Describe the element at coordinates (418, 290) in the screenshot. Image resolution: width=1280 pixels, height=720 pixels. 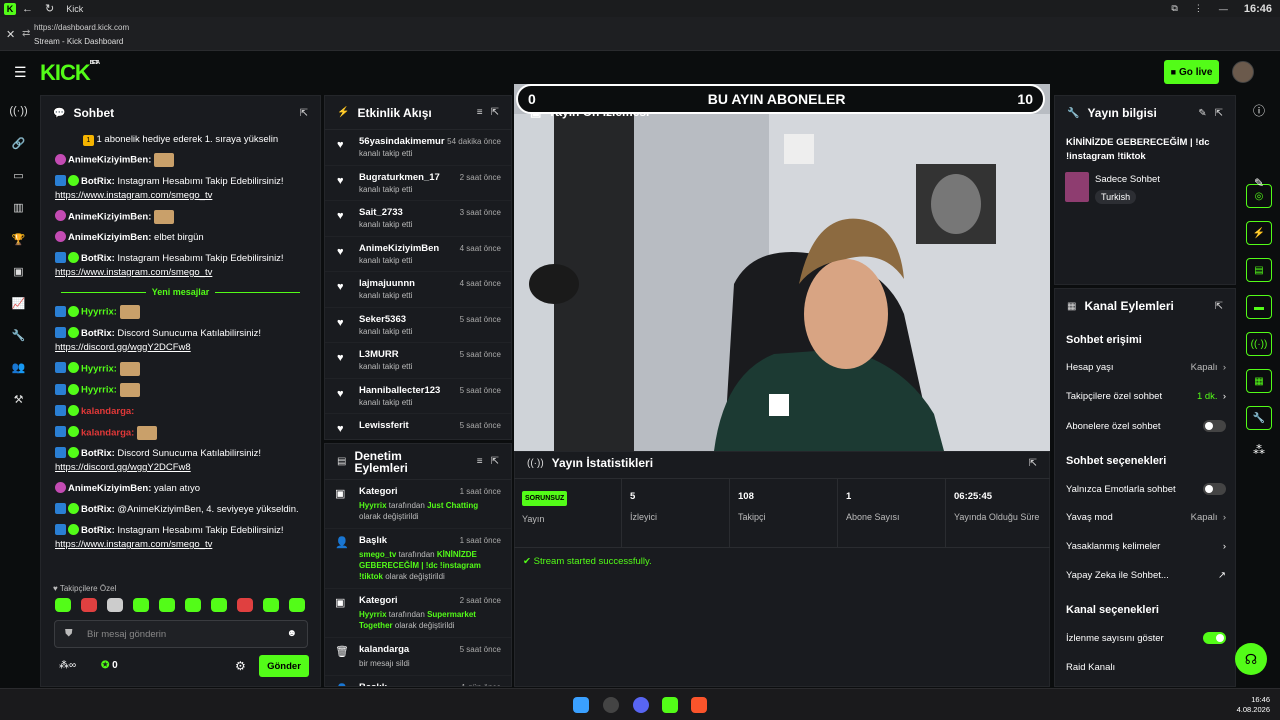
I see `activity-item: ♥ lajmajuunnn kanalı takip etti 4 saat önce` at that location.